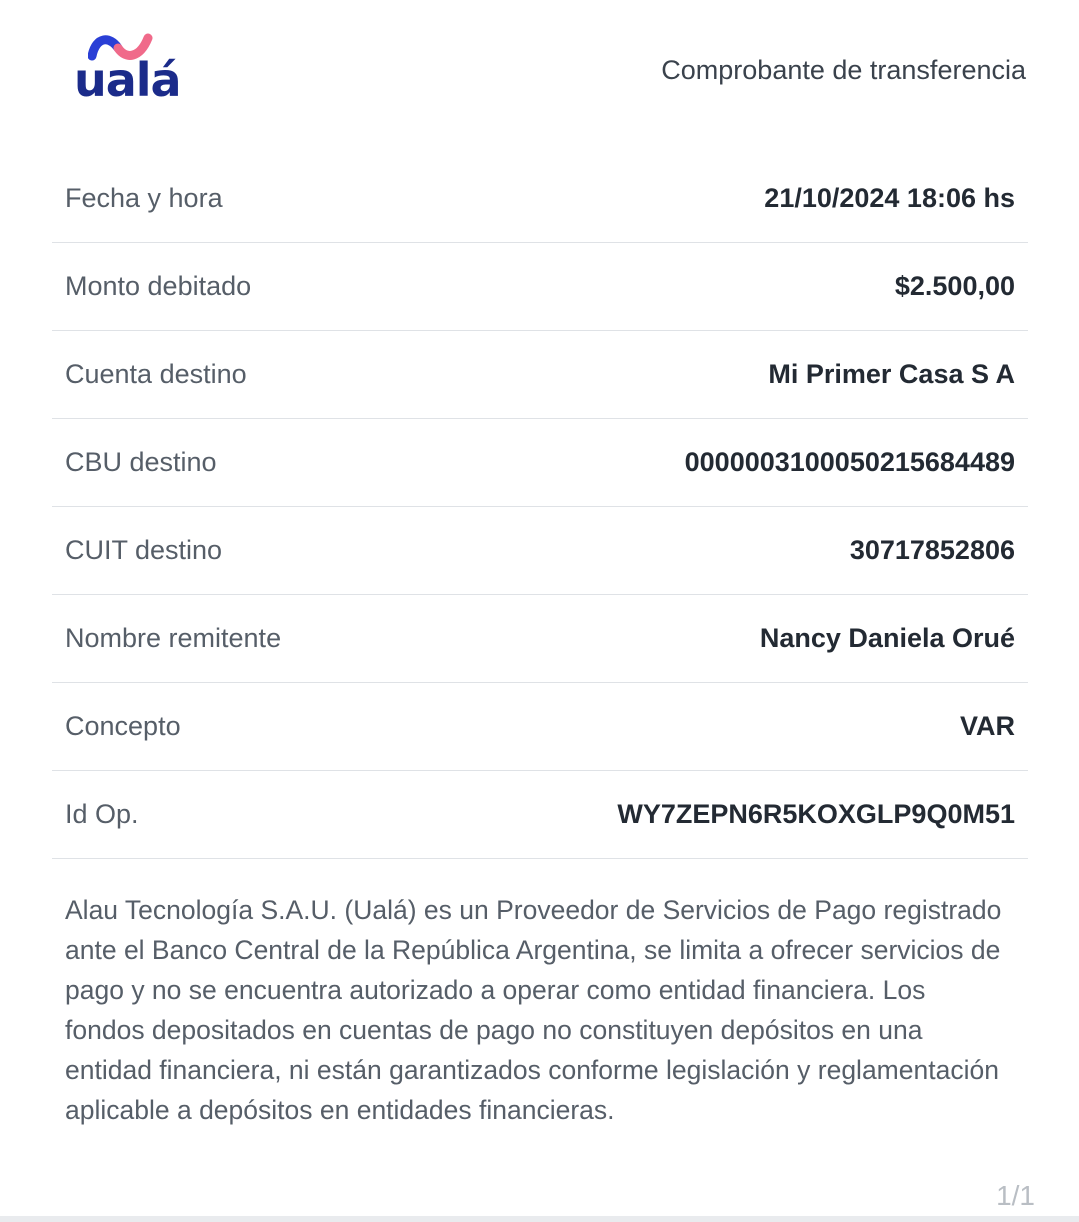  What do you see at coordinates (144, 550) in the screenshot?
I see `detail-label: CUIT destino` at bounding box center [144, 550].